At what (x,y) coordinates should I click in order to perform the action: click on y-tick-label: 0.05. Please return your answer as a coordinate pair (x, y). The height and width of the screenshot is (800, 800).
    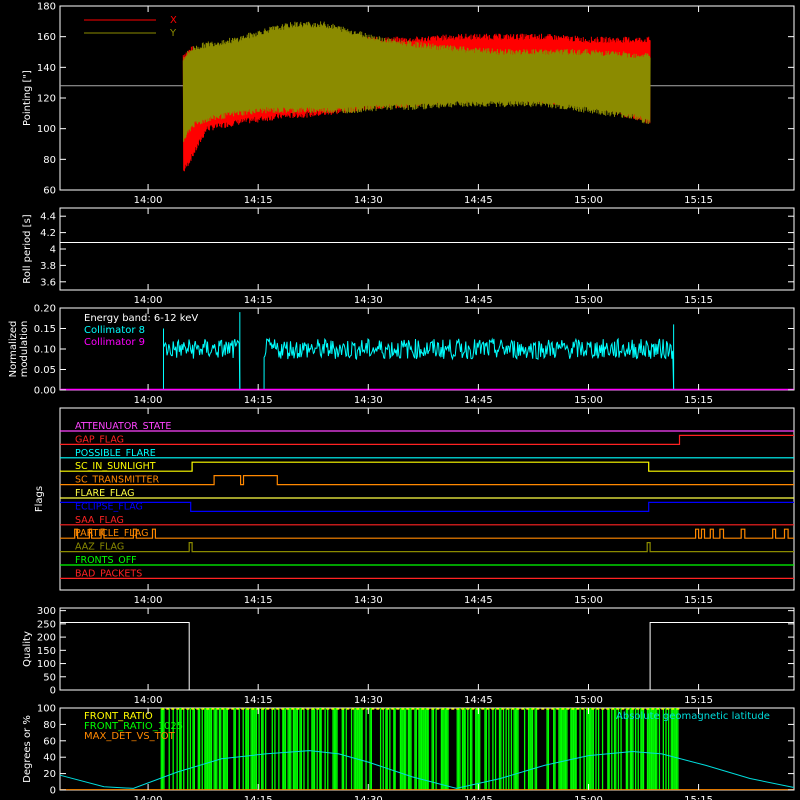
    Looking at the image, I should click on (45, 370).